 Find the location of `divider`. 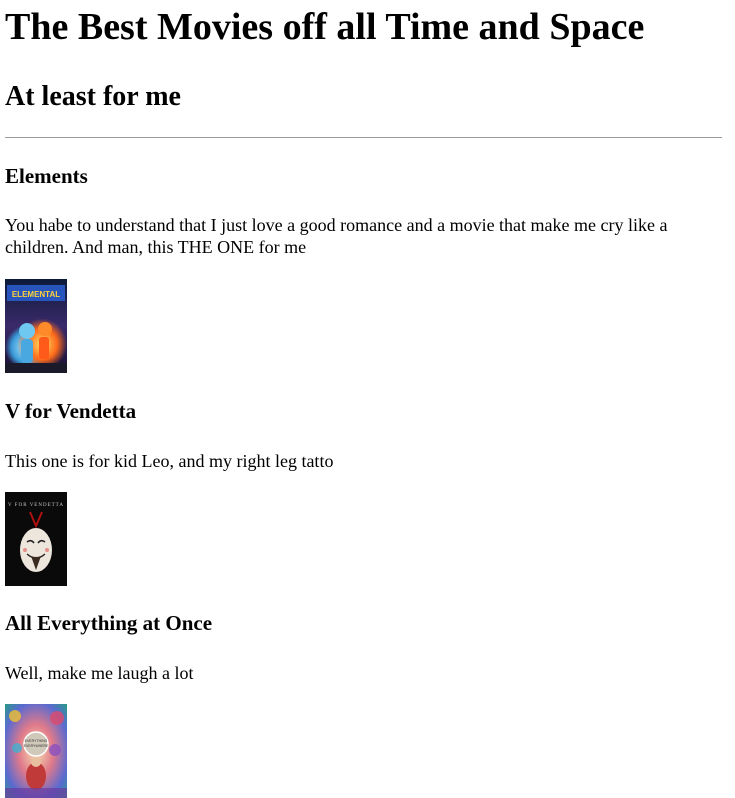

divider is located at coordinates (363, 137).